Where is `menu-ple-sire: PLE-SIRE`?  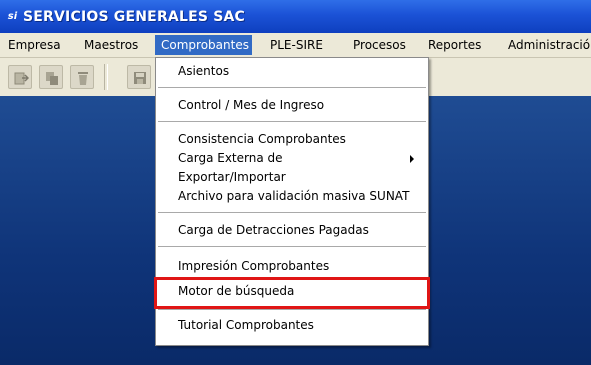 menu-ple-sire: PLE-SIRE is located at coordinates (296, 45).